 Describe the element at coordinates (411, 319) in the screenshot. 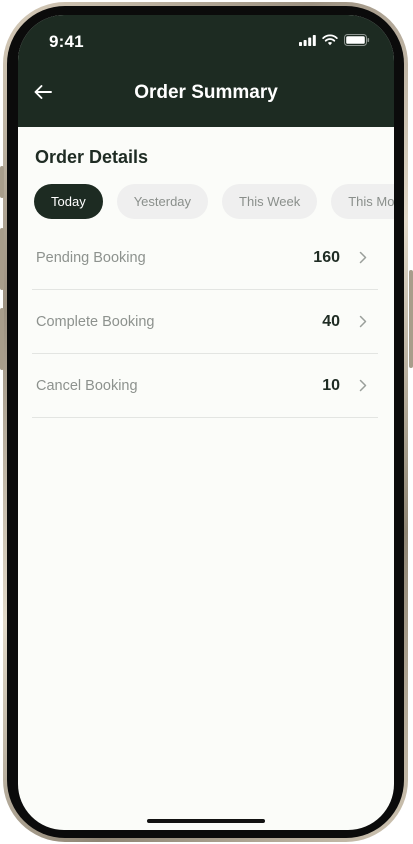

I see `power-button` at that location.